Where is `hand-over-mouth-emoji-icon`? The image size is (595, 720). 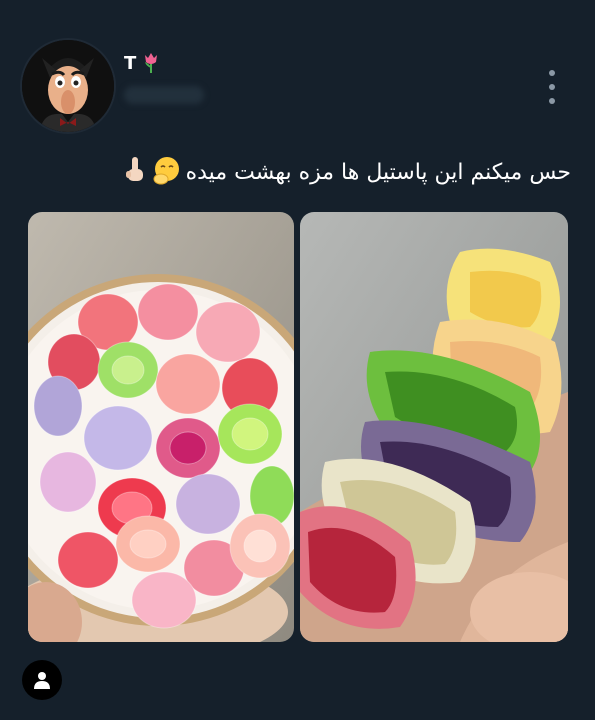
hand-over-mouth-emoji-icon is located at coordinates (166, 171).